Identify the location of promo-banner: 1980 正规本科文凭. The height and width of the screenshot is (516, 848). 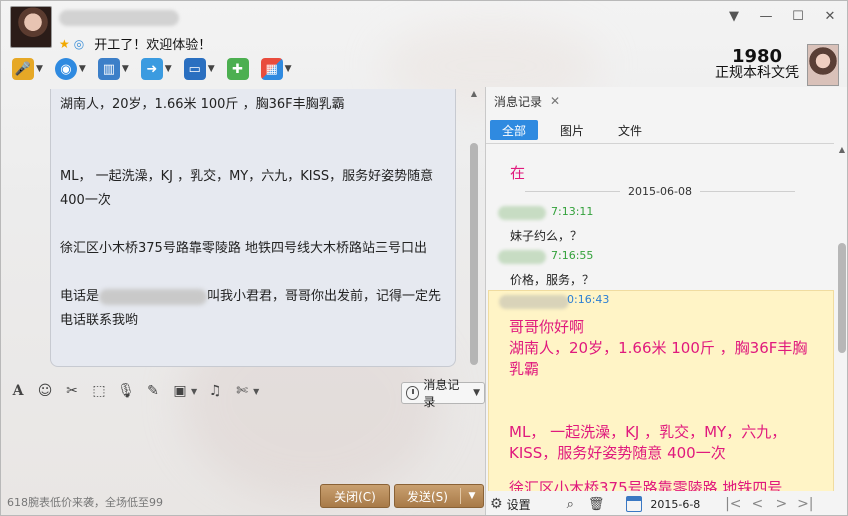
(777, 65).